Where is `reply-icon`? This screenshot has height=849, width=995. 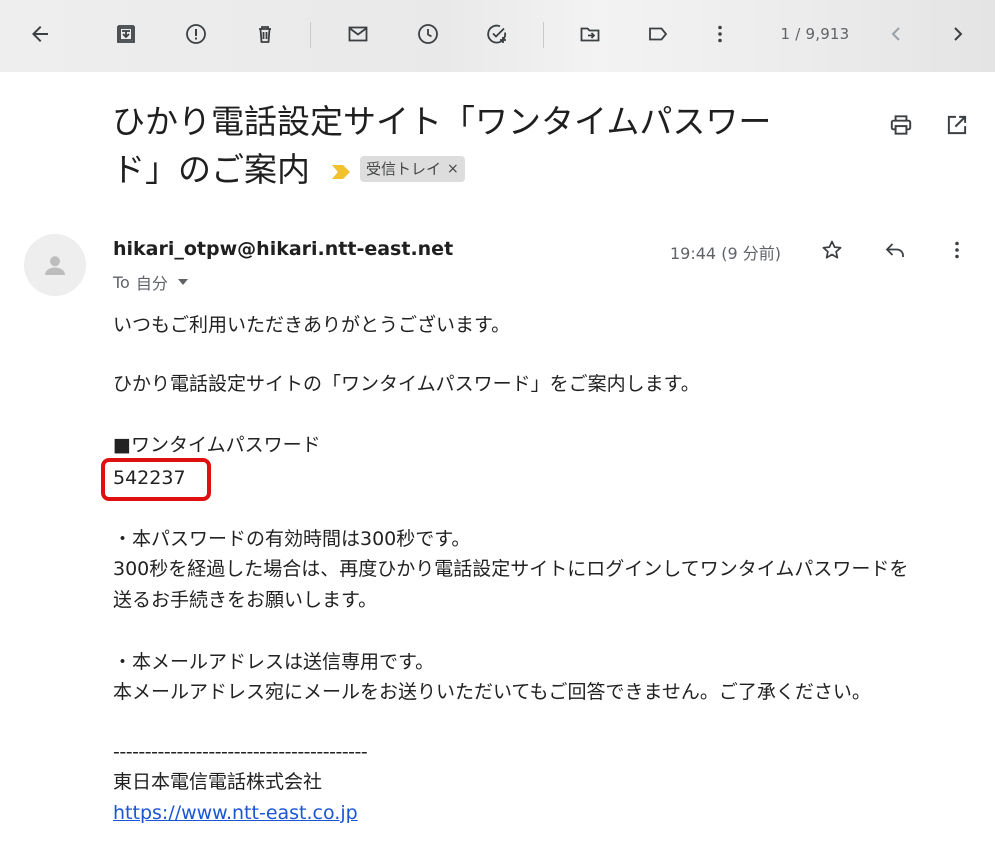 reply-icon is located at coordinates (894, 250).